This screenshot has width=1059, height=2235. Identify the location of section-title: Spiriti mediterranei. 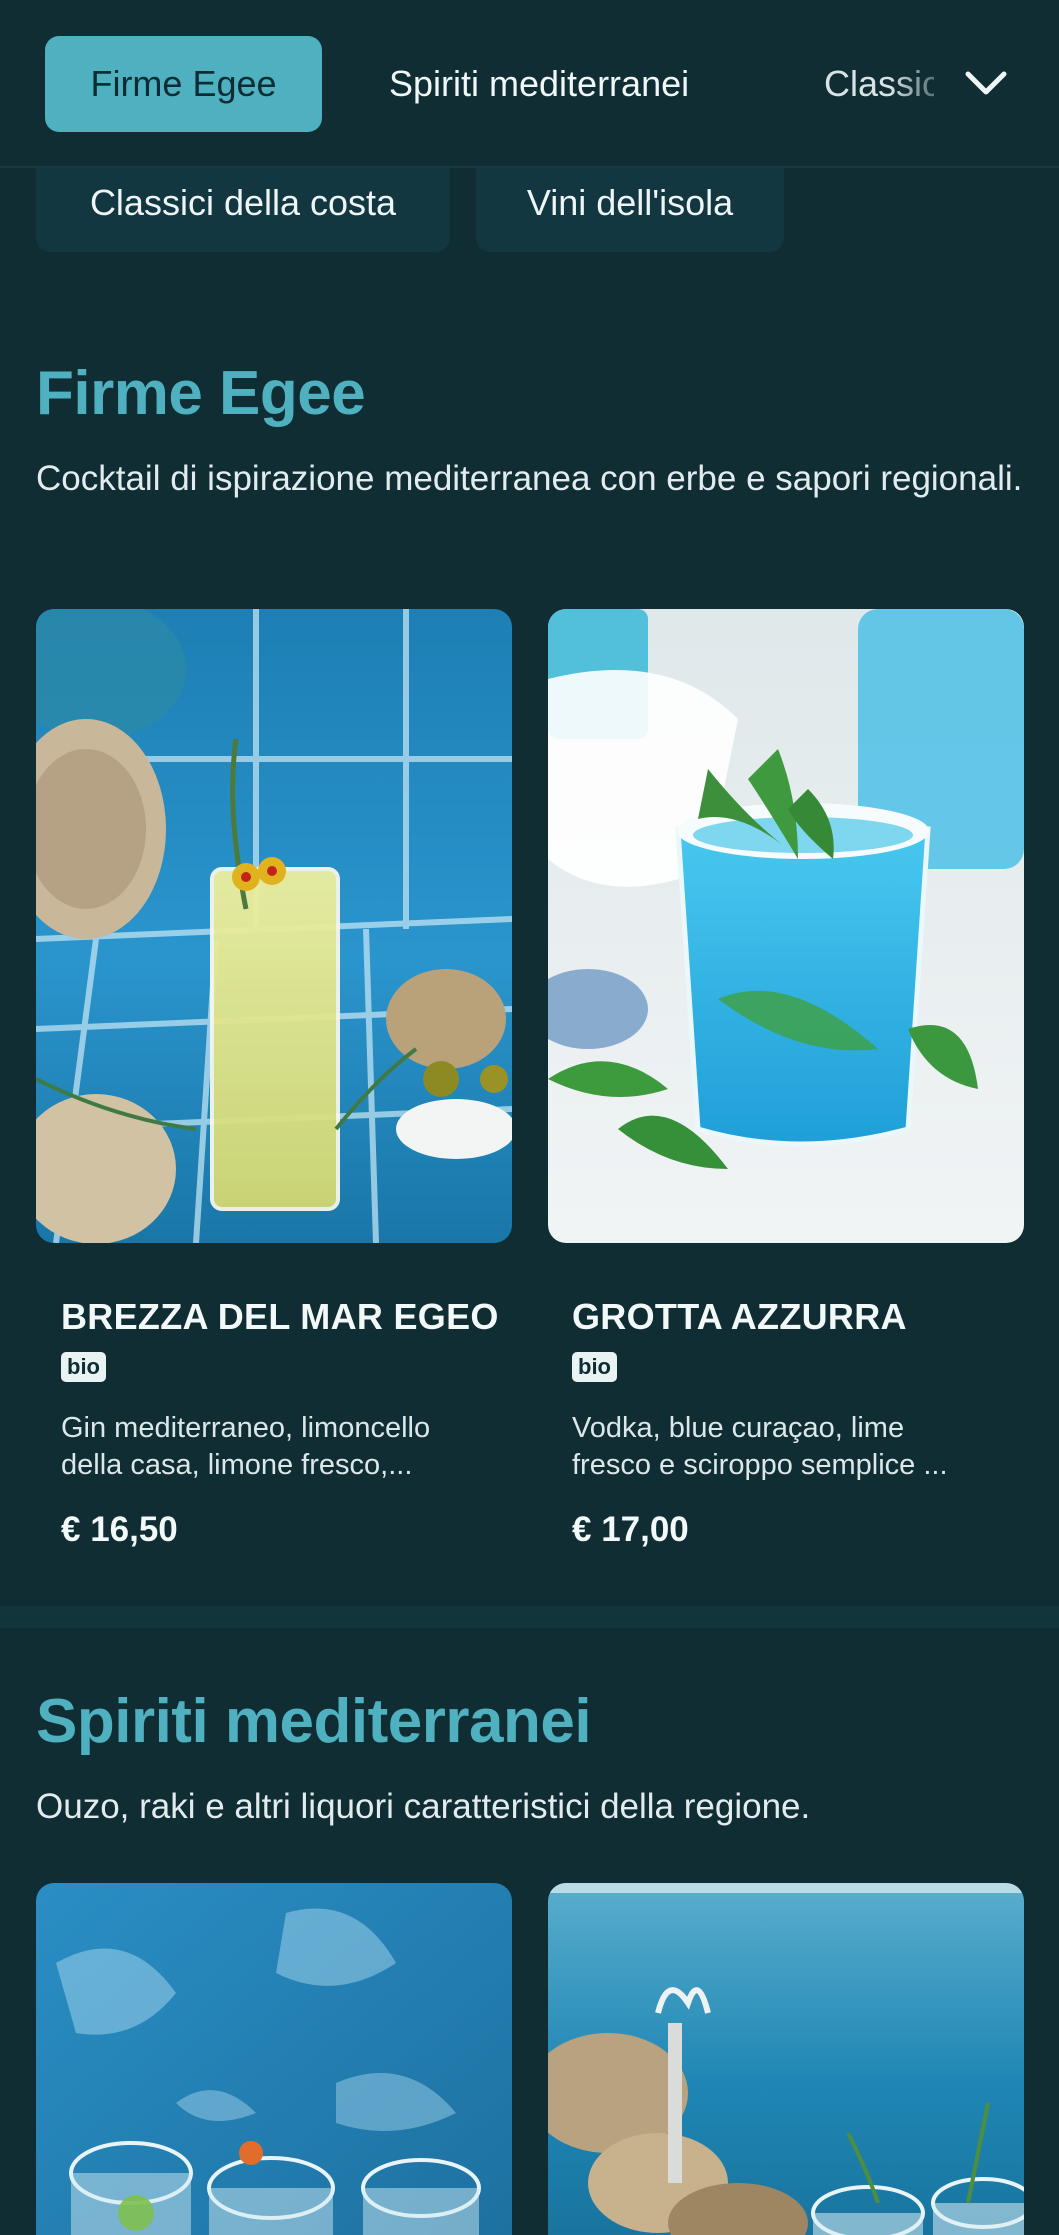
(314, 1721).